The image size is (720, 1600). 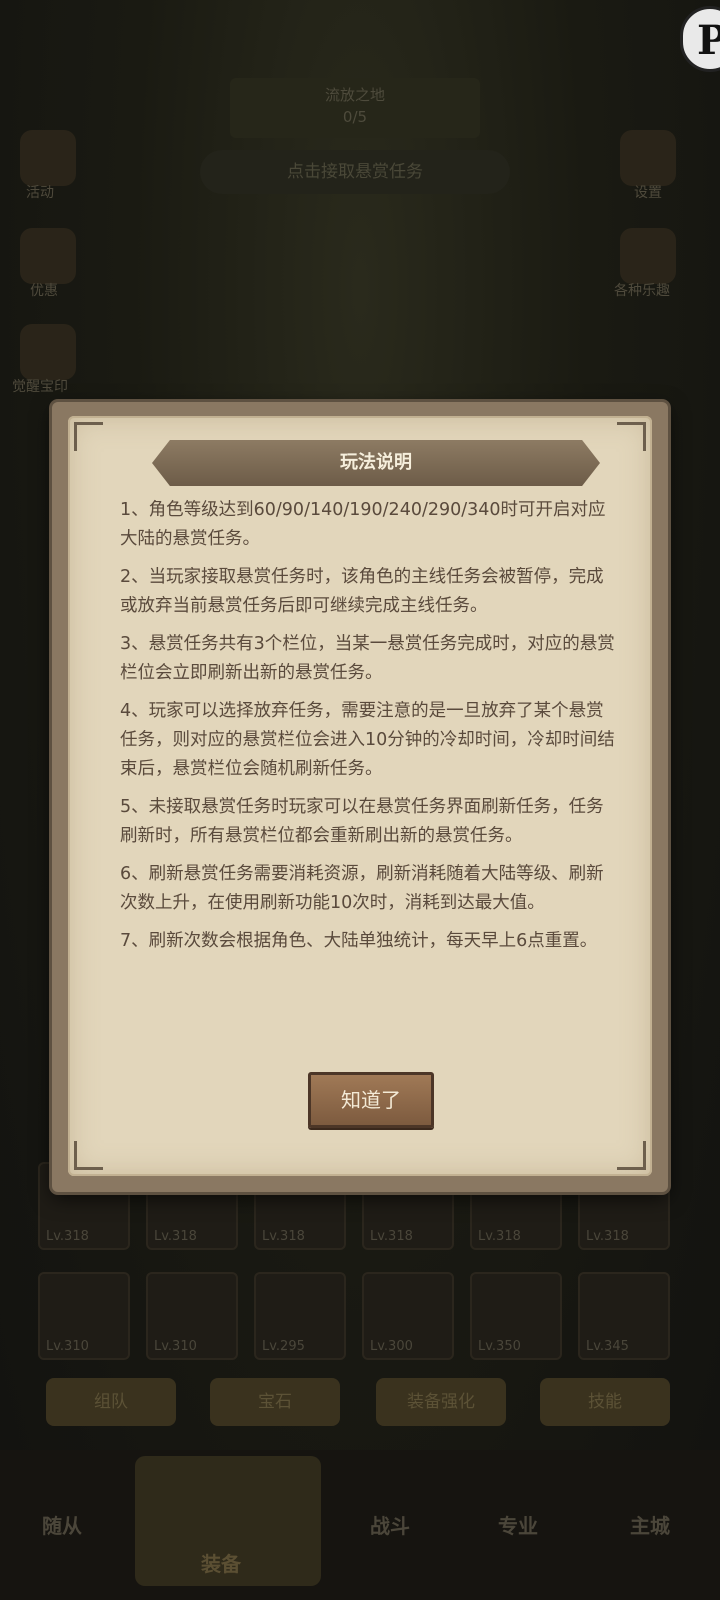 I want to click on activity-icon, so click(x=48, y=158).